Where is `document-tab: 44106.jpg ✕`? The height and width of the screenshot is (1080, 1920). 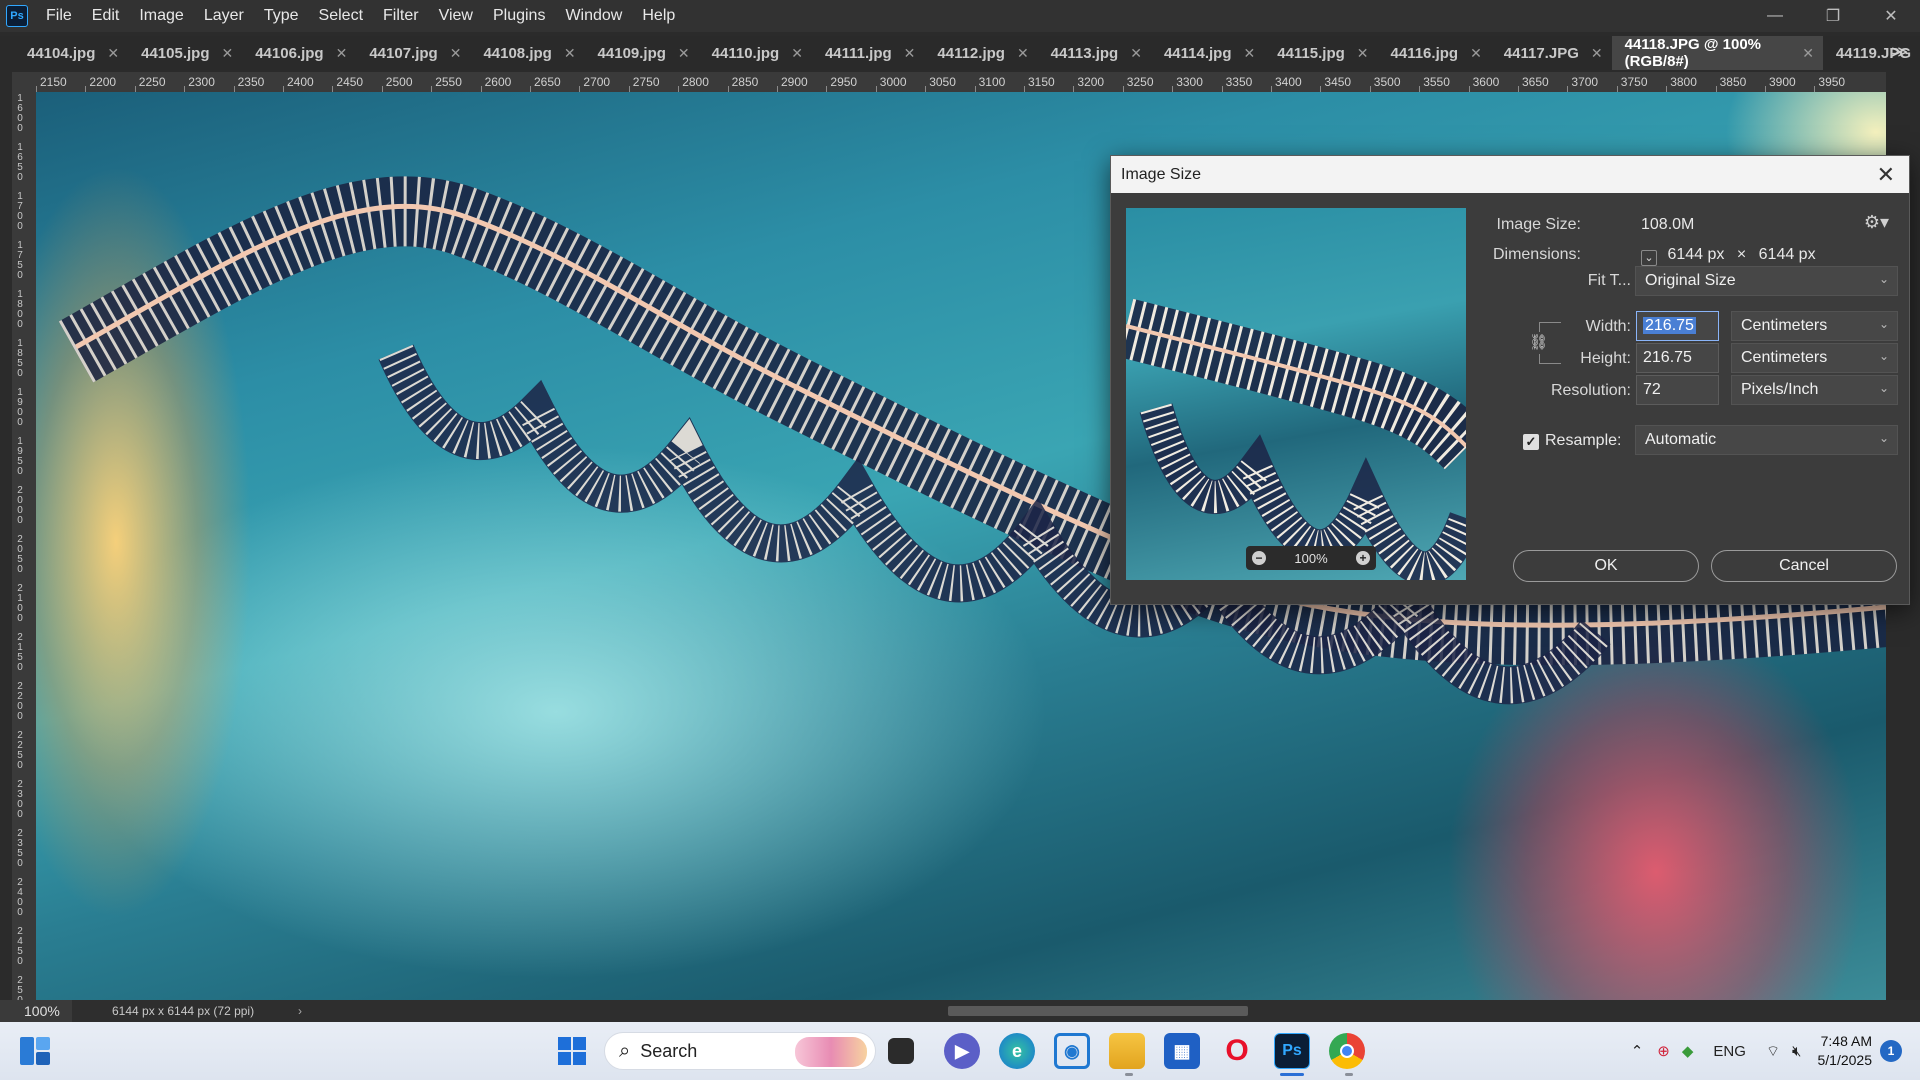
document-tab: 44106.jpg ✕ is located at coordinates (299, 53).